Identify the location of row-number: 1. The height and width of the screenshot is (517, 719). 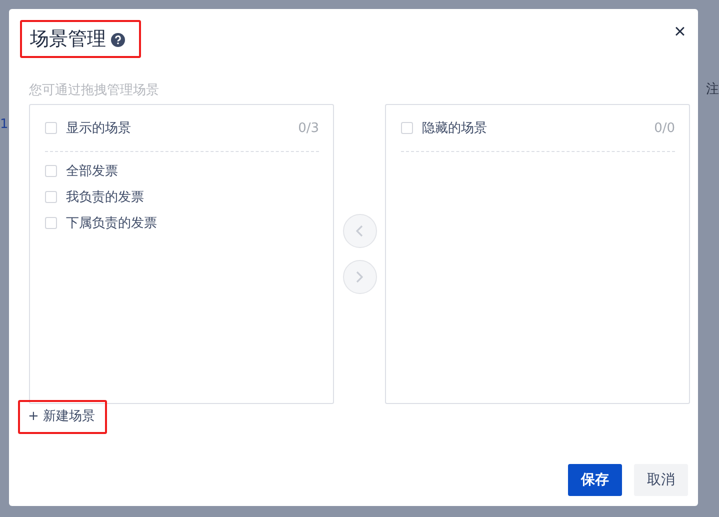
(4, 124).